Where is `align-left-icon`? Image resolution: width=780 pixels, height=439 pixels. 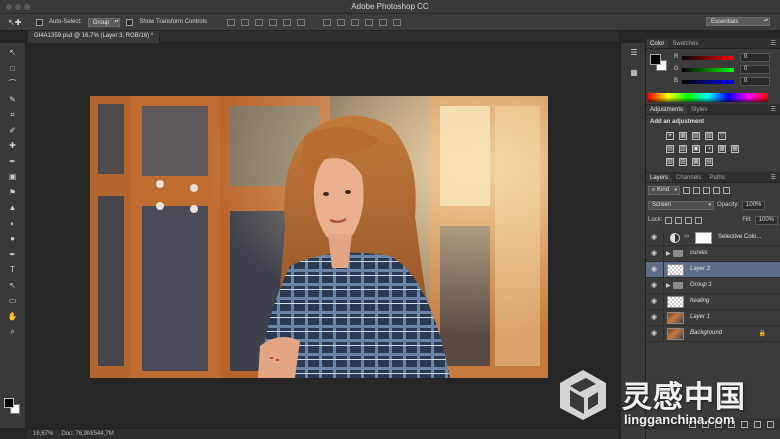
align-left-icon is located at coordinates (273, 22).